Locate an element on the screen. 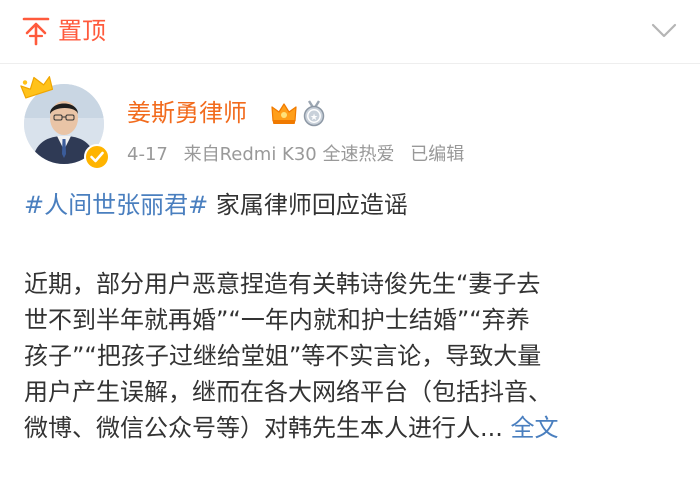 The width and height of the screenshot is (700, 479). author-avatar-group is located at coordinates (64, 122).